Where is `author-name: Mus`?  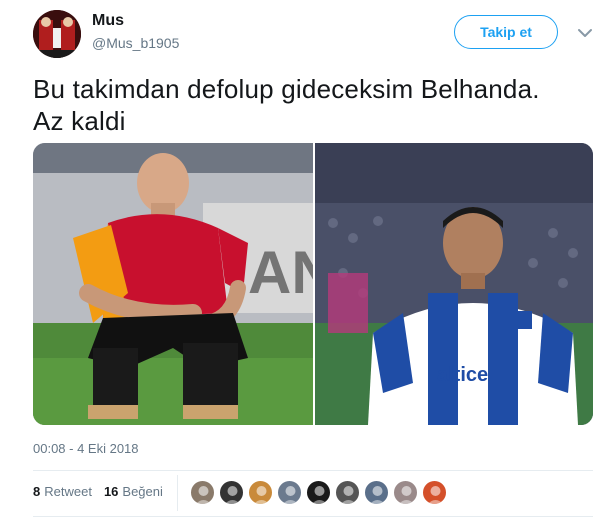 author-name: Mus is located at coordinates (108, 21).